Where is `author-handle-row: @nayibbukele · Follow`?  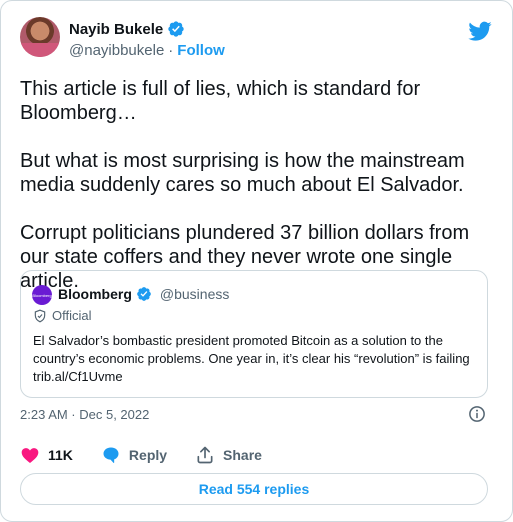
author-handle-row: @nayibbukele · Follow is located at coordinates (147, 50).